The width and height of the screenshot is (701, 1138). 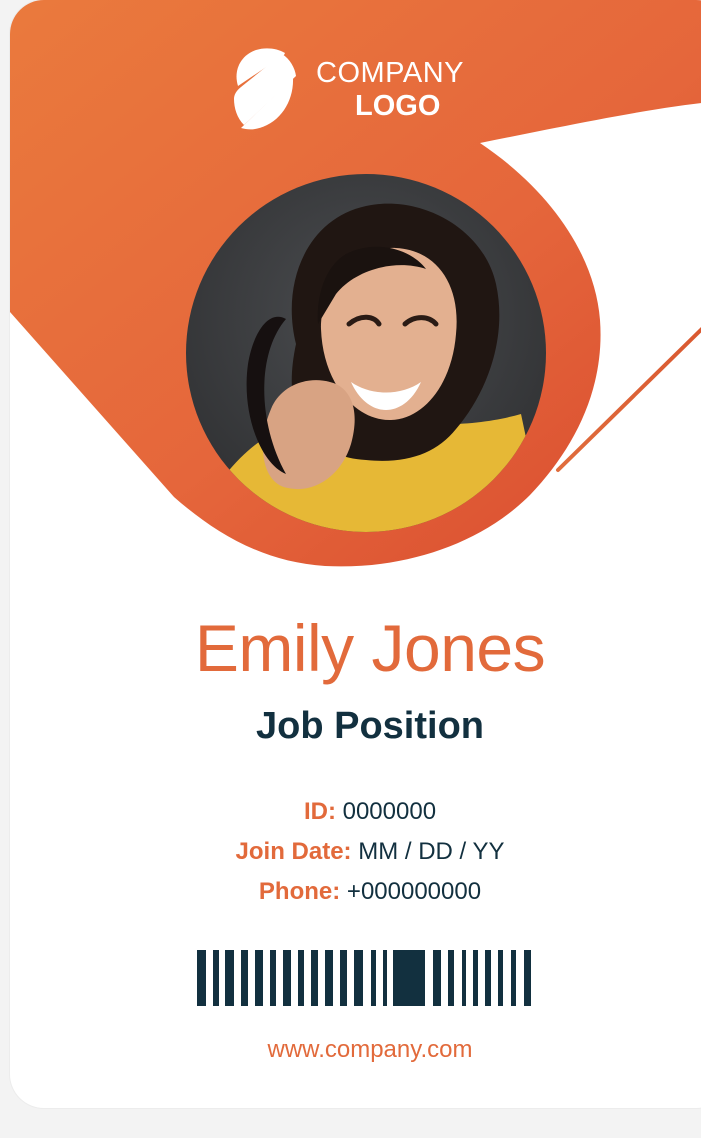 I want to click on company-website: www.company.com, so click(x=355, y=1050).